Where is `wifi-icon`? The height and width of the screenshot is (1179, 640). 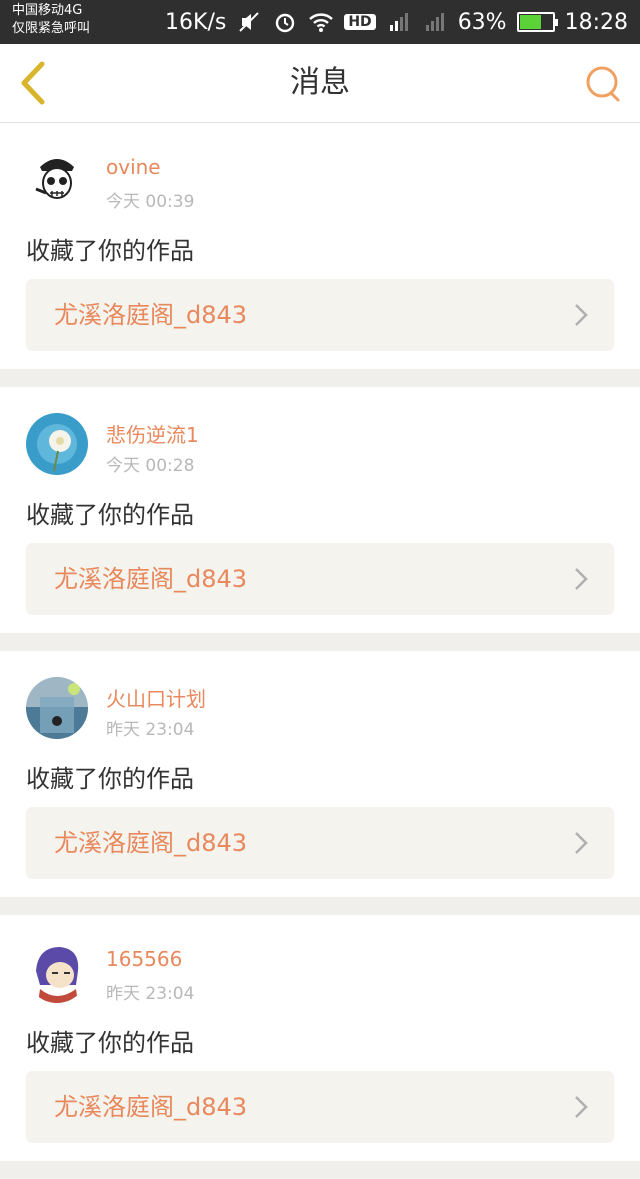 wifi-icon is located at coordinates (321, 22).